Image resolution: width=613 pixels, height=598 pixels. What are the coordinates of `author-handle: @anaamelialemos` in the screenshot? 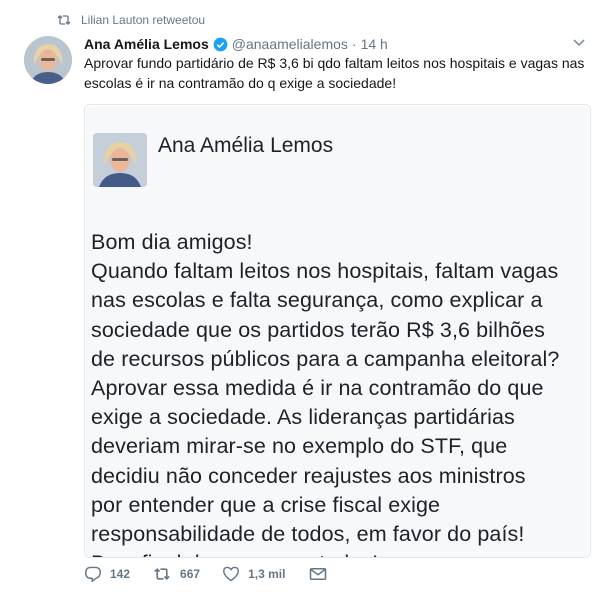 It's located at (290, 44).